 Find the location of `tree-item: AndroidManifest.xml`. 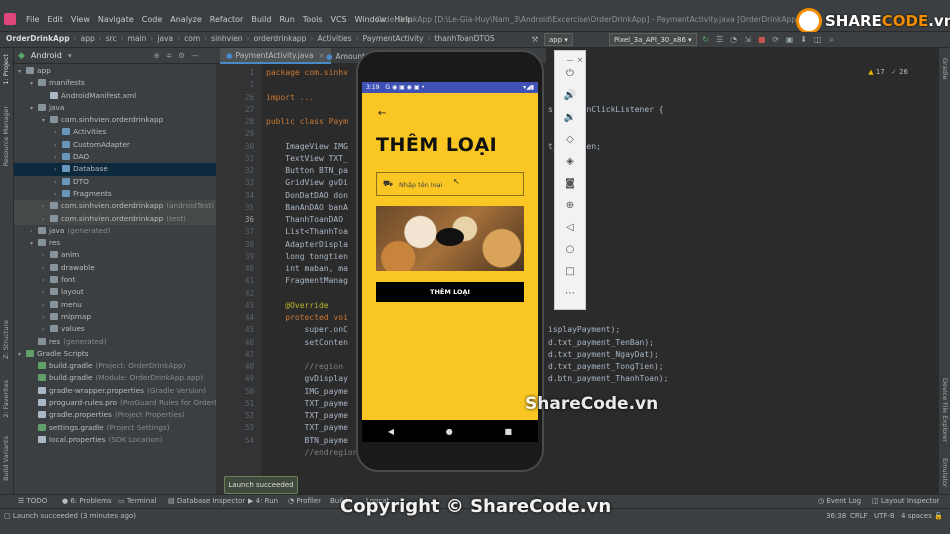

tree-item: AndroidManifest.xml is located at coordinates (115, 96).